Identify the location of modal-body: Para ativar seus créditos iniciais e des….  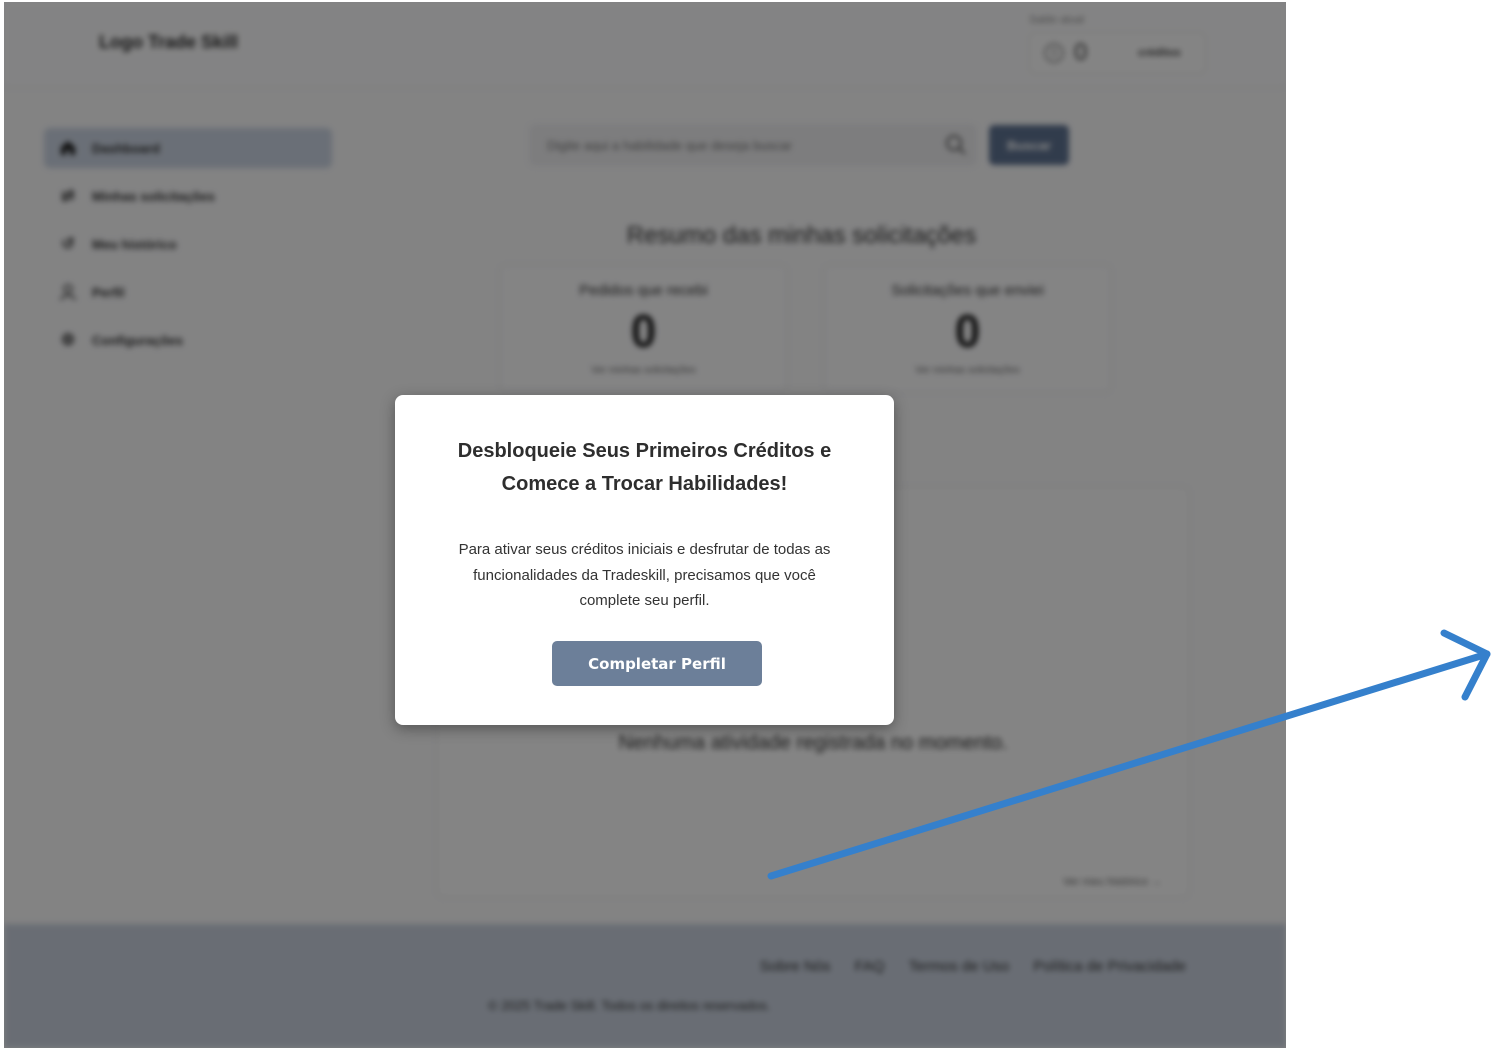
(644, 575).